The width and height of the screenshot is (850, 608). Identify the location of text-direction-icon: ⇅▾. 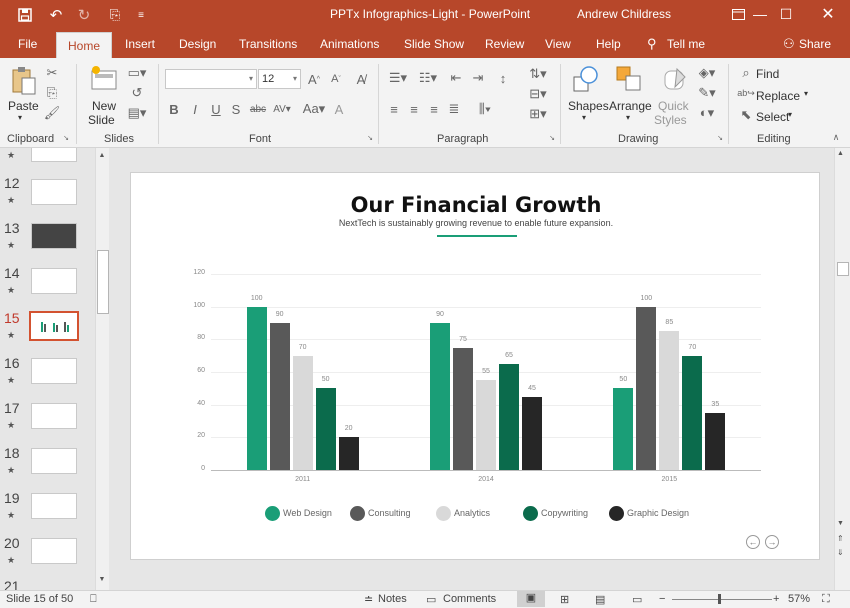
(538, 74).